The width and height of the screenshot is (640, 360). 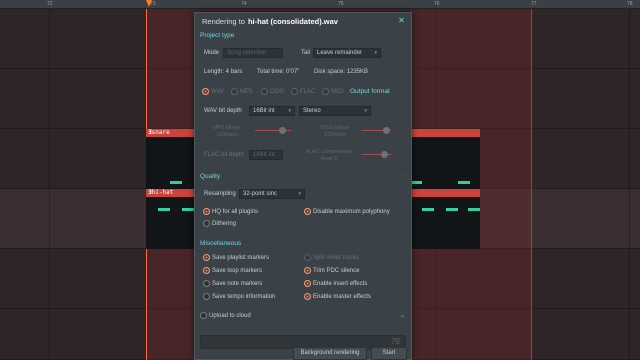 What do you see at coordinates (351, 212) in the screenshot?
I see `disable-max-polyphony-label: Disable maximum polyphony` at bounding box center [351, 212].